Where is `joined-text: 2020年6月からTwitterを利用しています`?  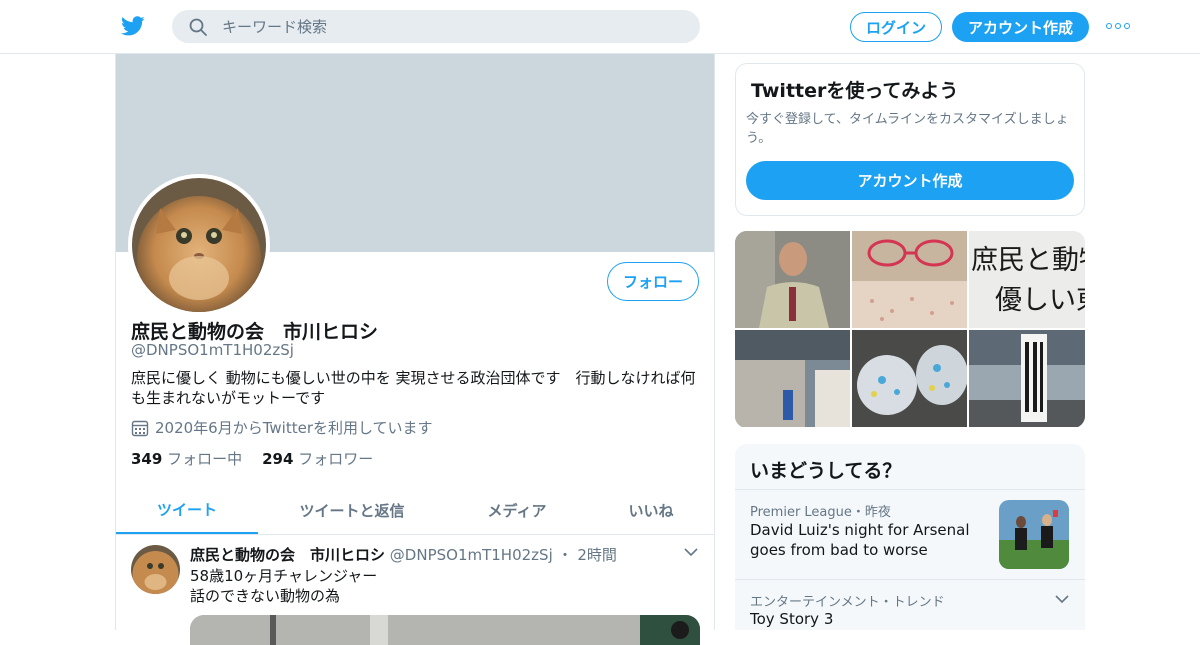
joined-text: 2020年6月からTwitterを利用しています is located at coordinates (294, 428).